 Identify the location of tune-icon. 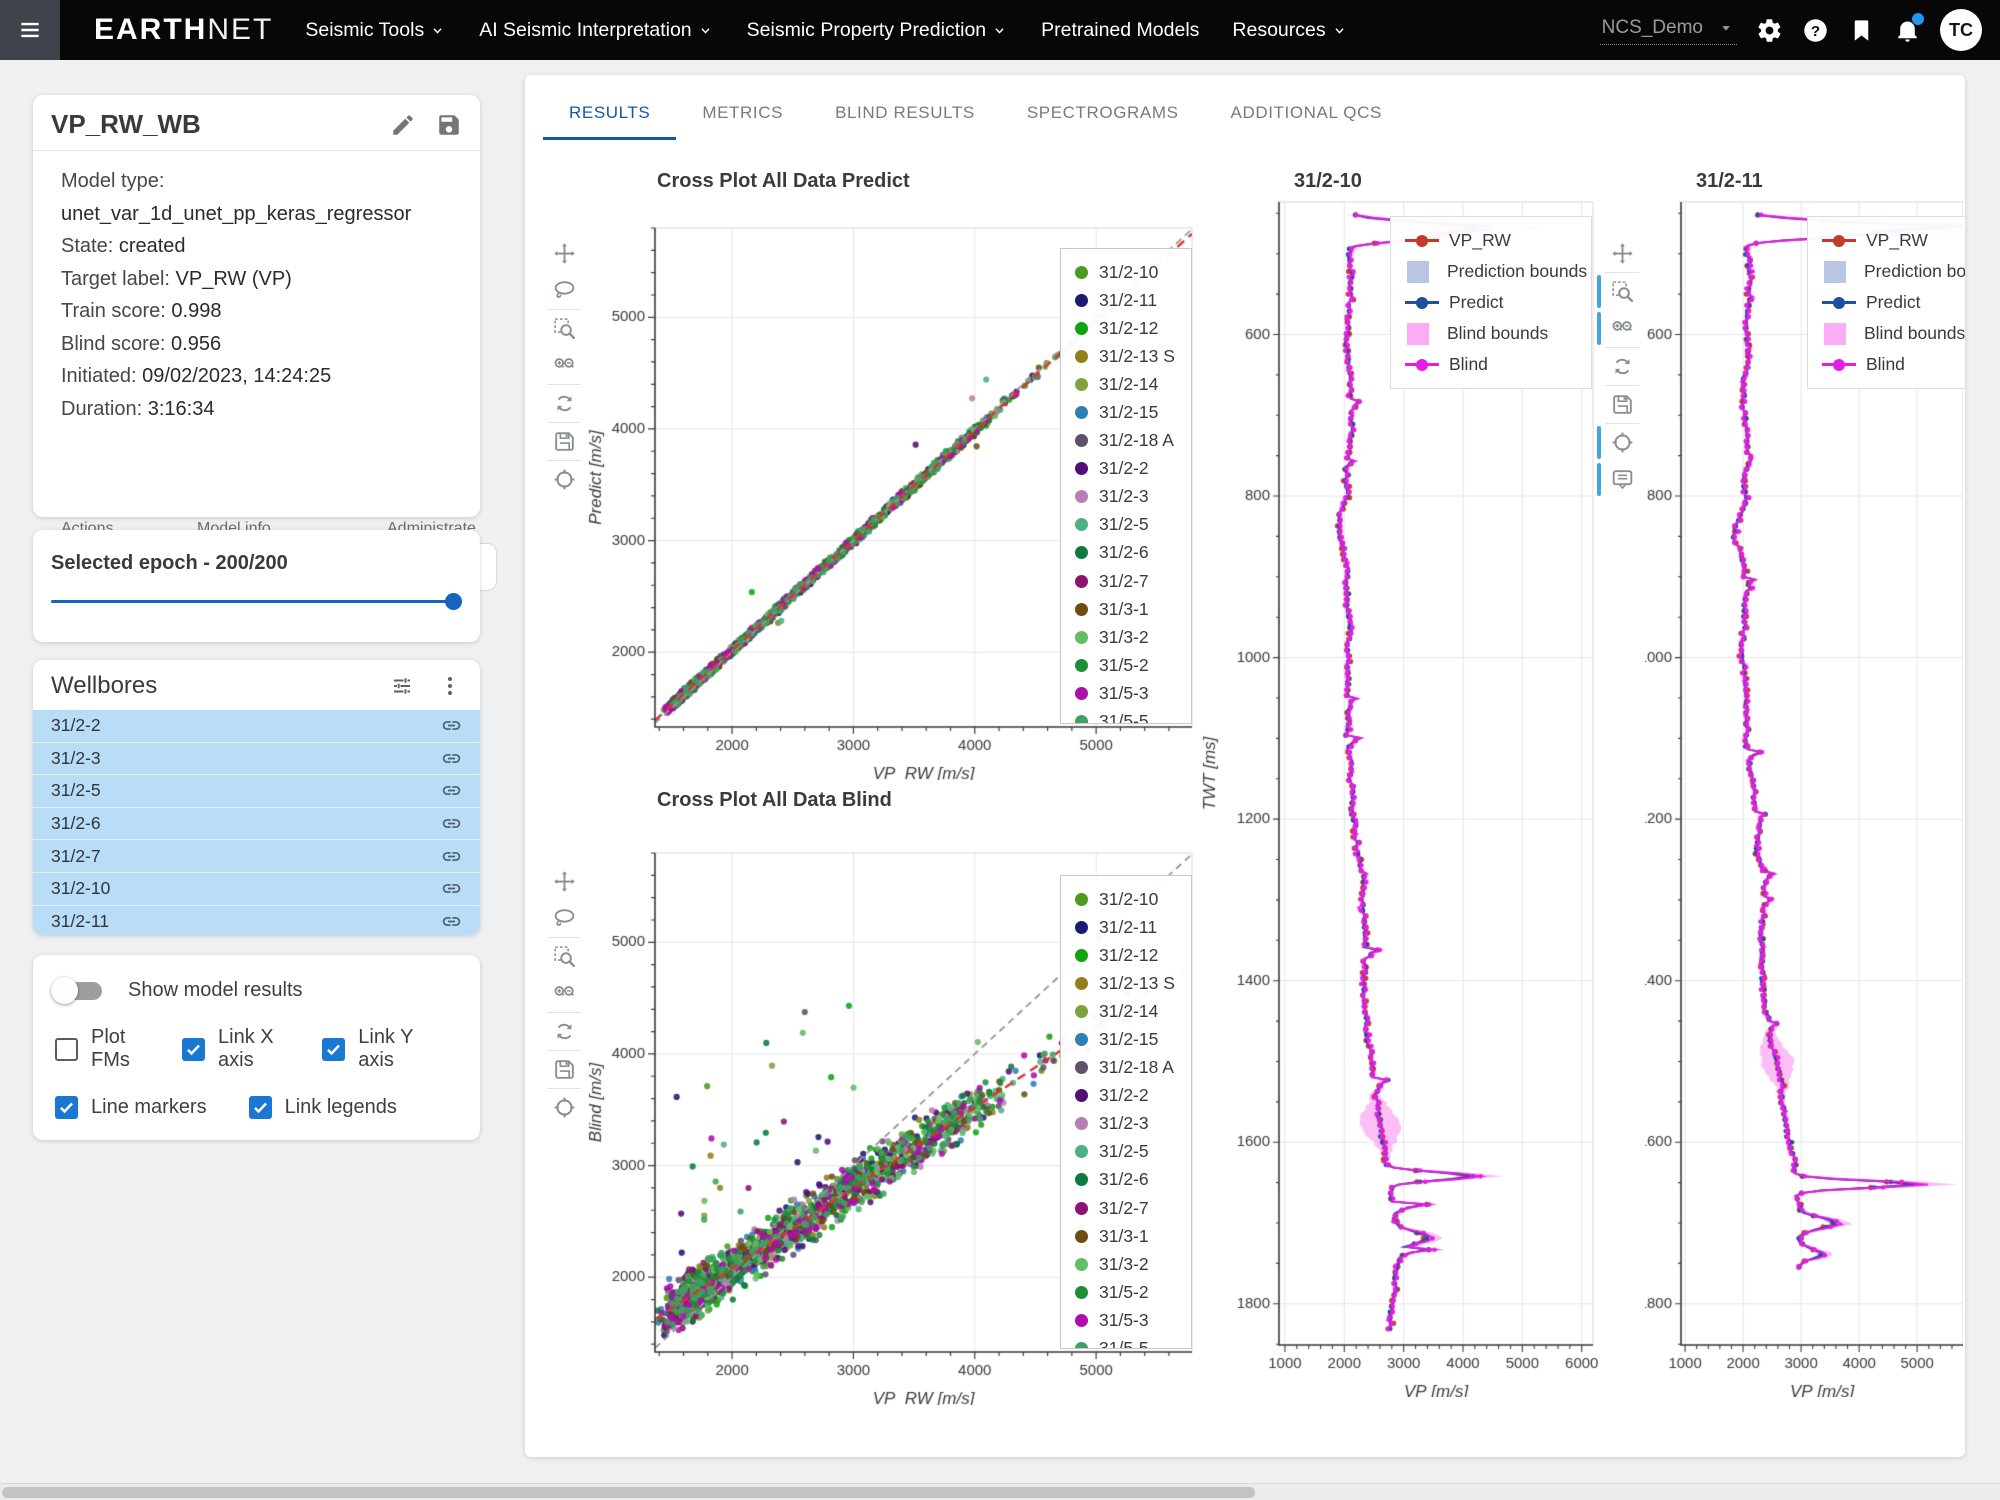
(402, 686).